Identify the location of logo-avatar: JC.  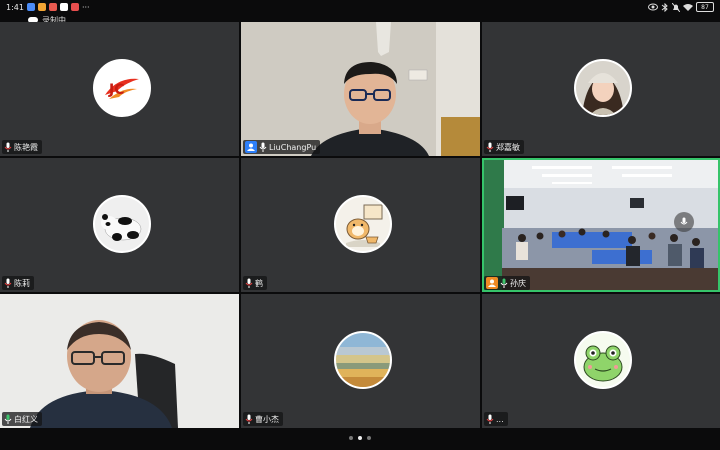
(121, 88).